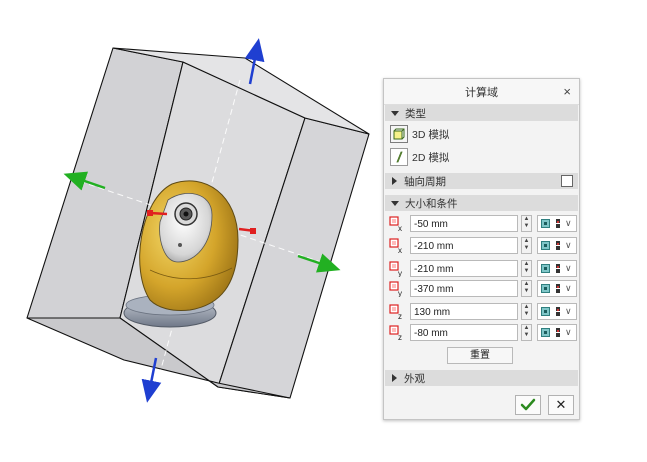 Image resolution: width=647 pixels, height=462 pixels. I want to click on x-max-snap-button: ∨, so click(557, 245).